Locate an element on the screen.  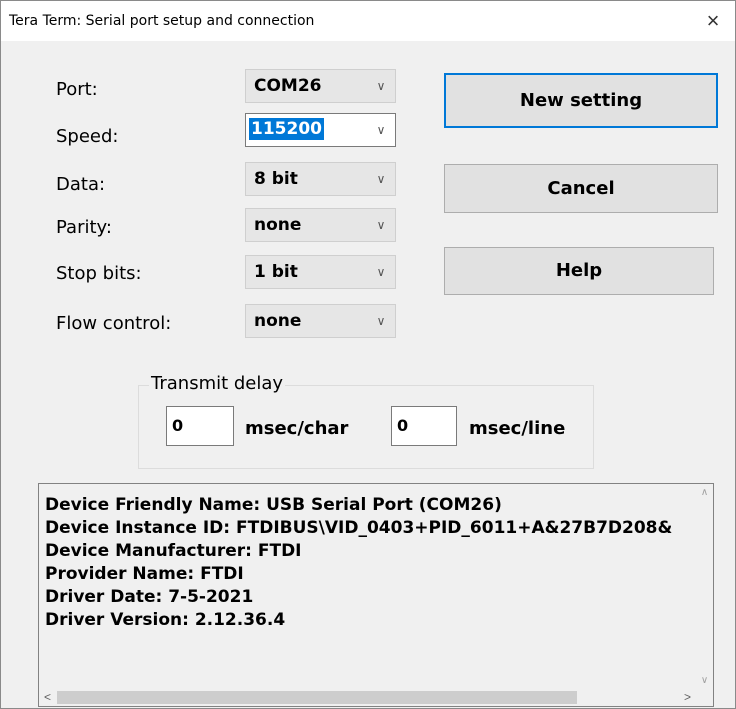
driver-version: Driver Version: 2.12.36.4 is located at coordinates (165, 620).